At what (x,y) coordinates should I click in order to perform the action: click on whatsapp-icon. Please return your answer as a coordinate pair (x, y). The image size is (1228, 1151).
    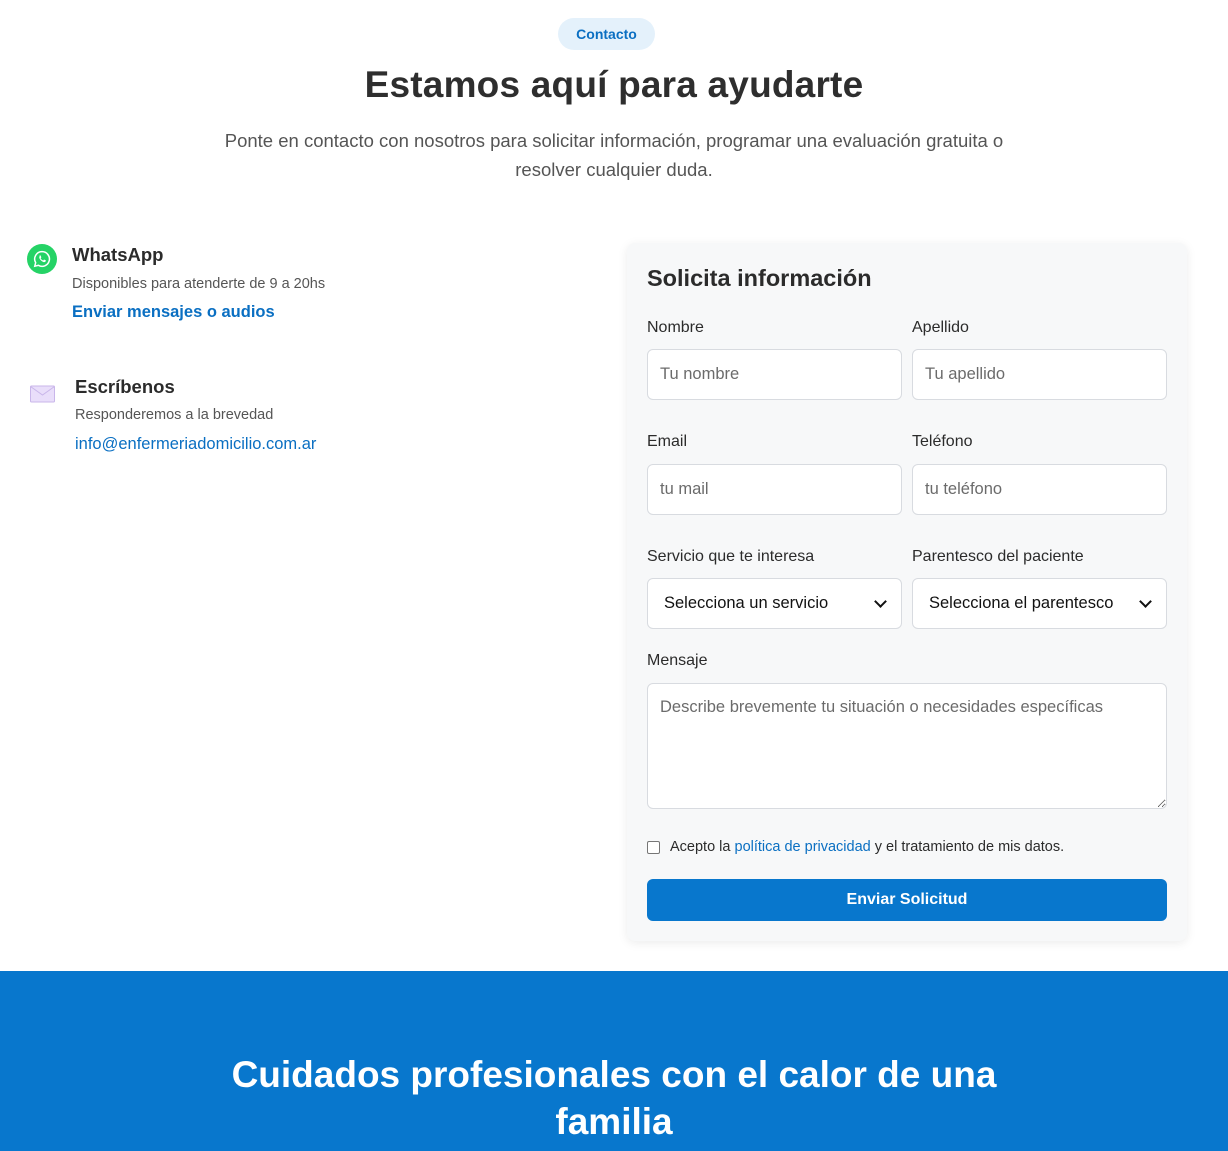
    Looking at the image, I should click on (42, 259).